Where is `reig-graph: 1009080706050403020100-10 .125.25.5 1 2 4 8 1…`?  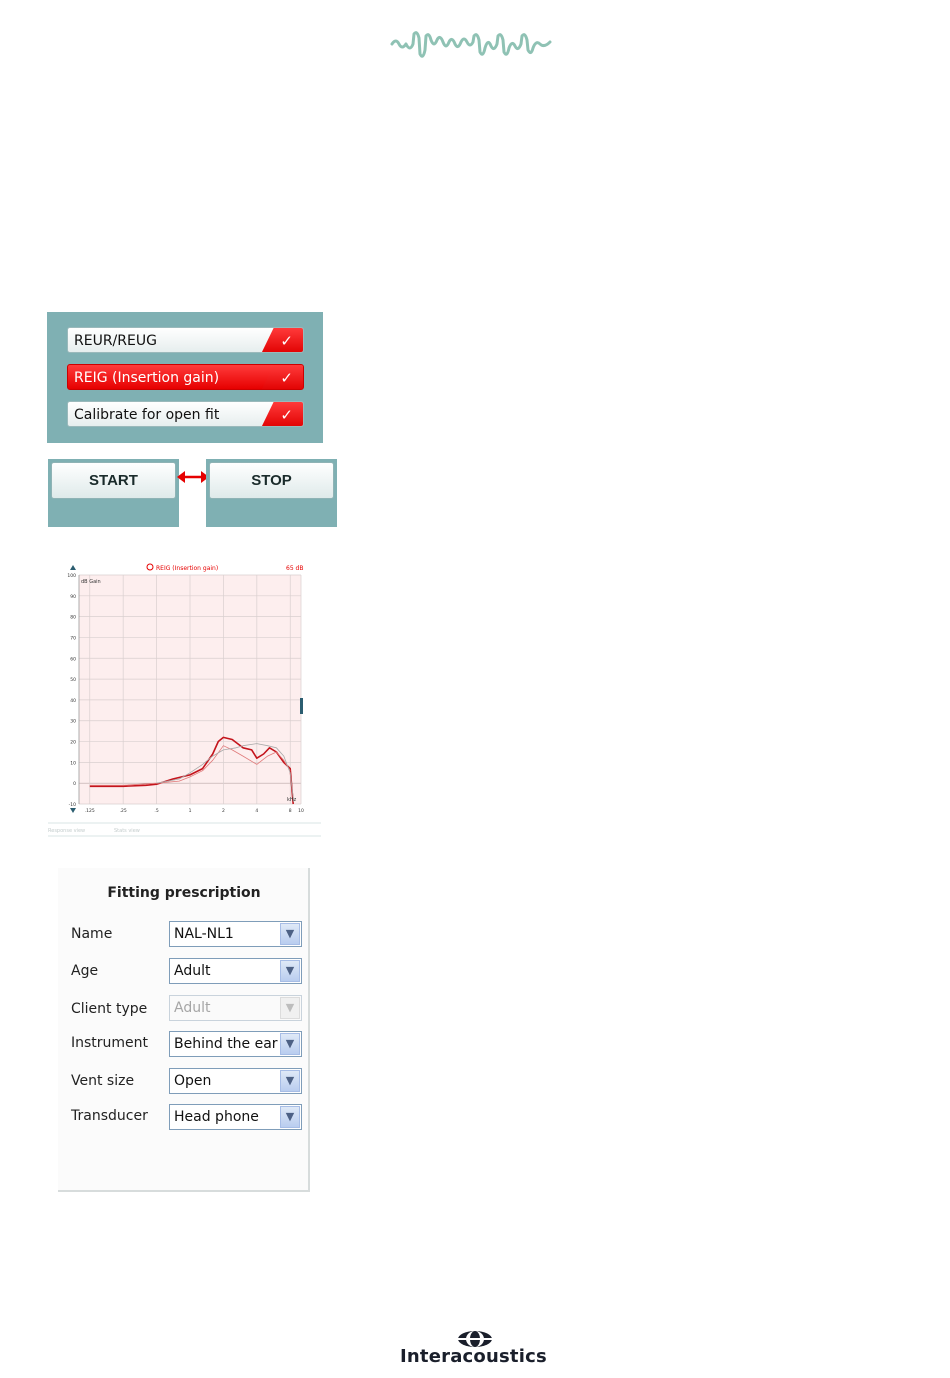
reig-graph: 1009080706050403020100-10 .125.25.5 1 2 4 8 1… is located at coordinates (184, 700).